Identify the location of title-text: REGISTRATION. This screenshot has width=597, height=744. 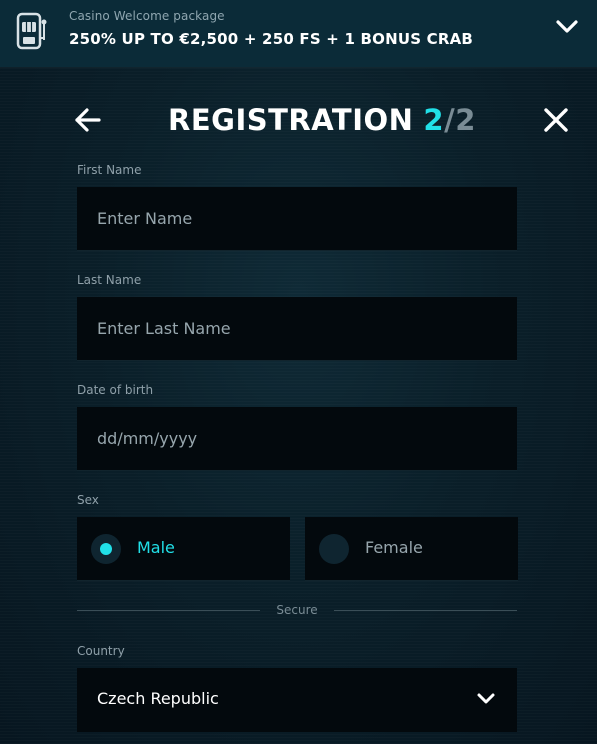
(291, 120).